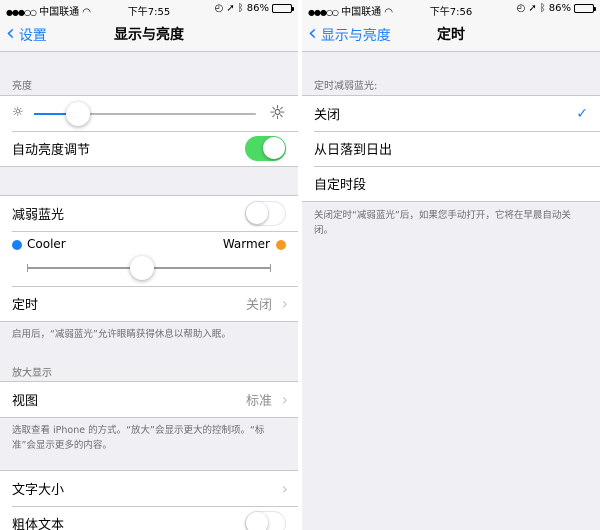 Image resolution: width=600 pixels, height=530 pixels. What do you see at coordinates (32, 373) in the screenshot?
I see `zoom-header: 放大显示` at bounding box center [32, 373].